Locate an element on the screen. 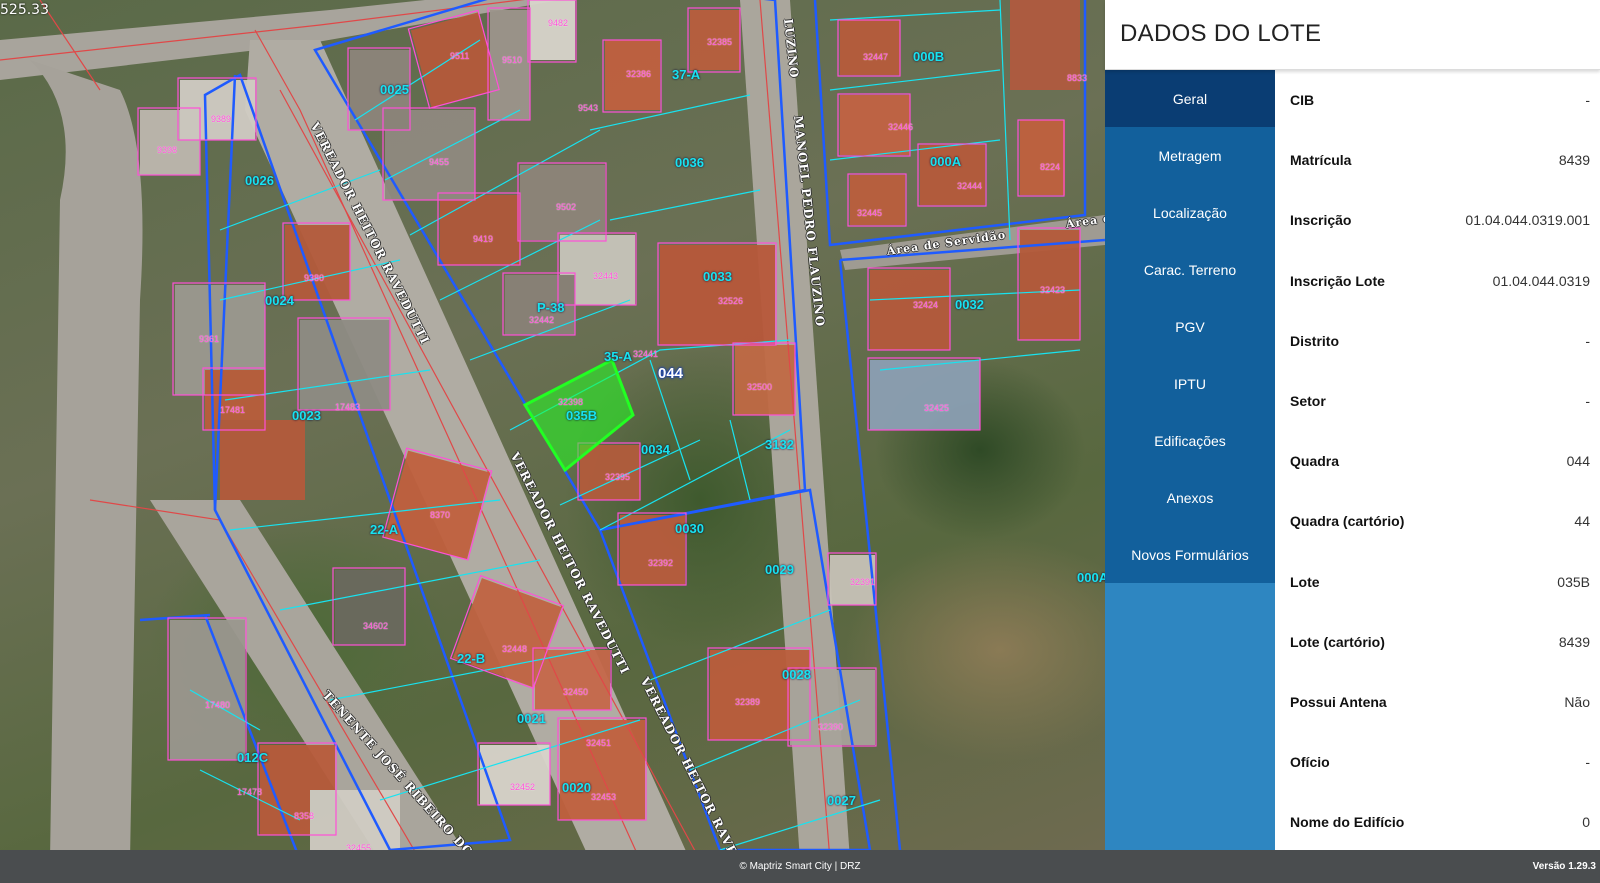  tab-edificacoes: Edificações is located at coordinates (1190, 440).